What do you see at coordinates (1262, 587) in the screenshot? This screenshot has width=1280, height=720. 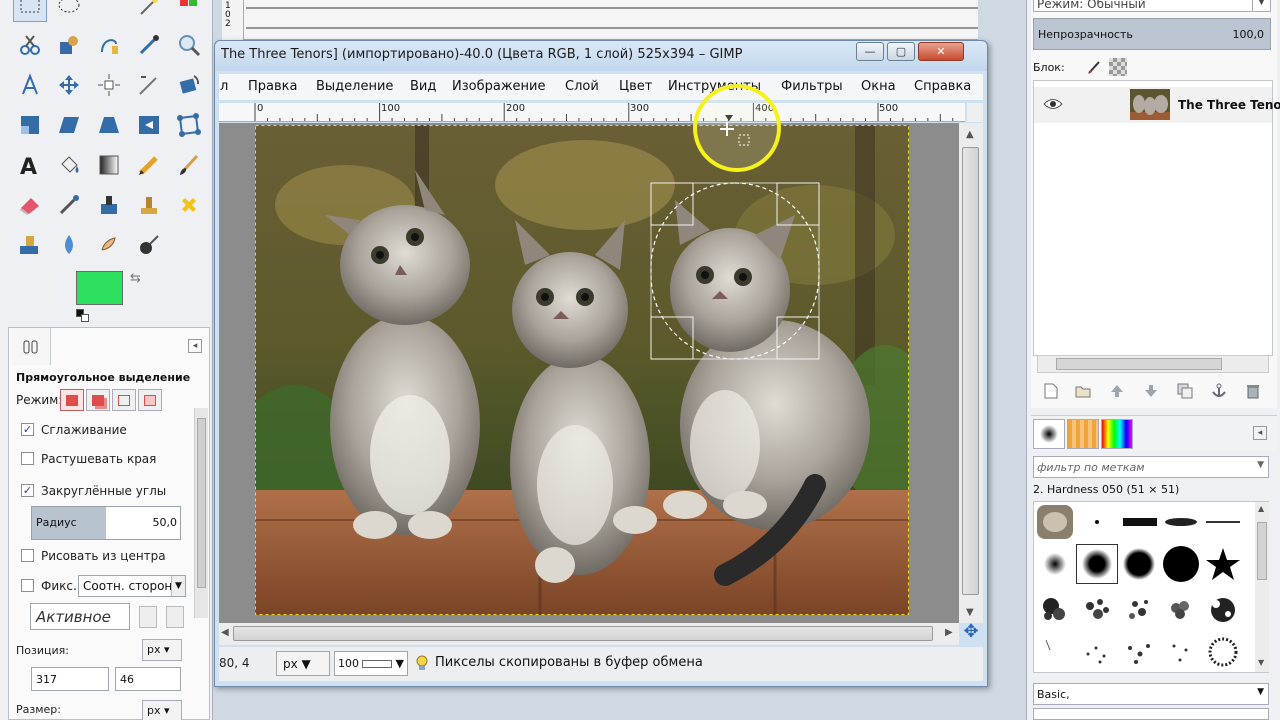 I see `brush-grid-scrollbar: ▲ ▼` at bounding box center [1262, 587].